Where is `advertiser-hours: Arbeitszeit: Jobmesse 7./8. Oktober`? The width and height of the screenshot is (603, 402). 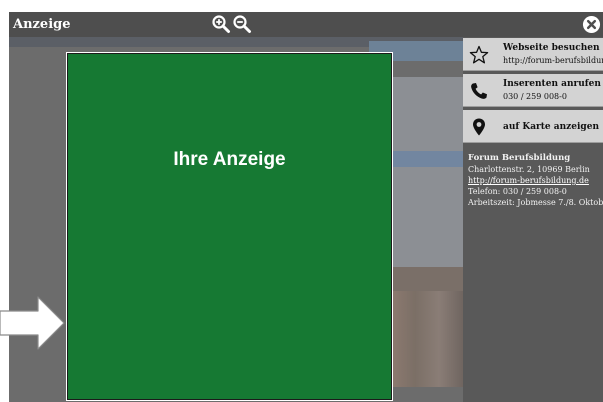 advertiser-hours: Arbeitszeit: Jobmesse 7./8. Oktober is located at coordinates (535, 202).